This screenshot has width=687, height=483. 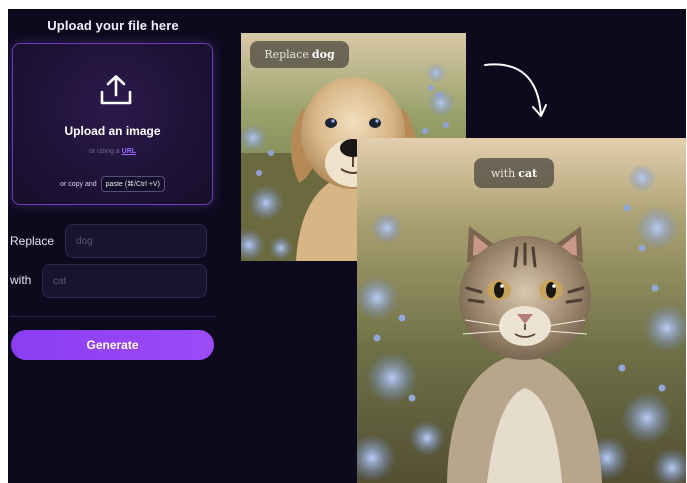 What do you see at coordinates (129, 151) in the screenshot?
I see `url-link: URL` at bounding box center [129, 151].